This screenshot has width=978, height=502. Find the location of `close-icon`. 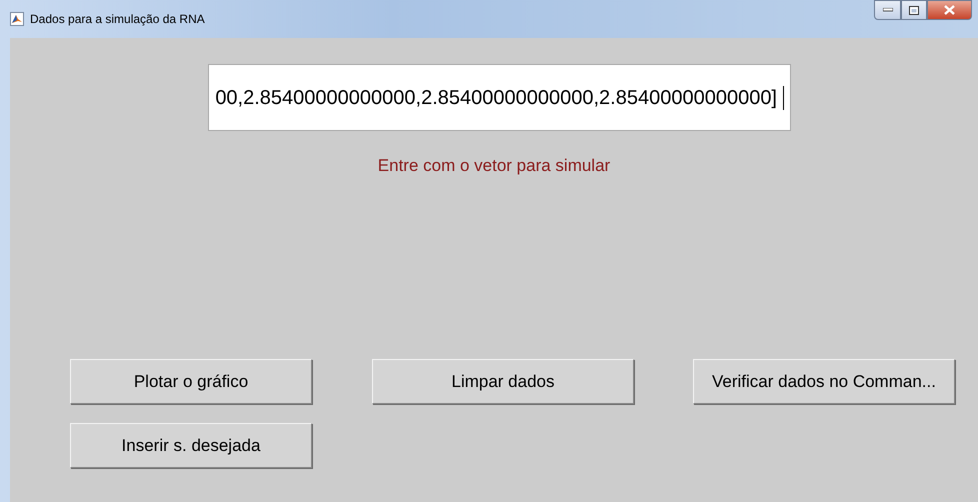

close-icon is located at coordinates (949, 10).